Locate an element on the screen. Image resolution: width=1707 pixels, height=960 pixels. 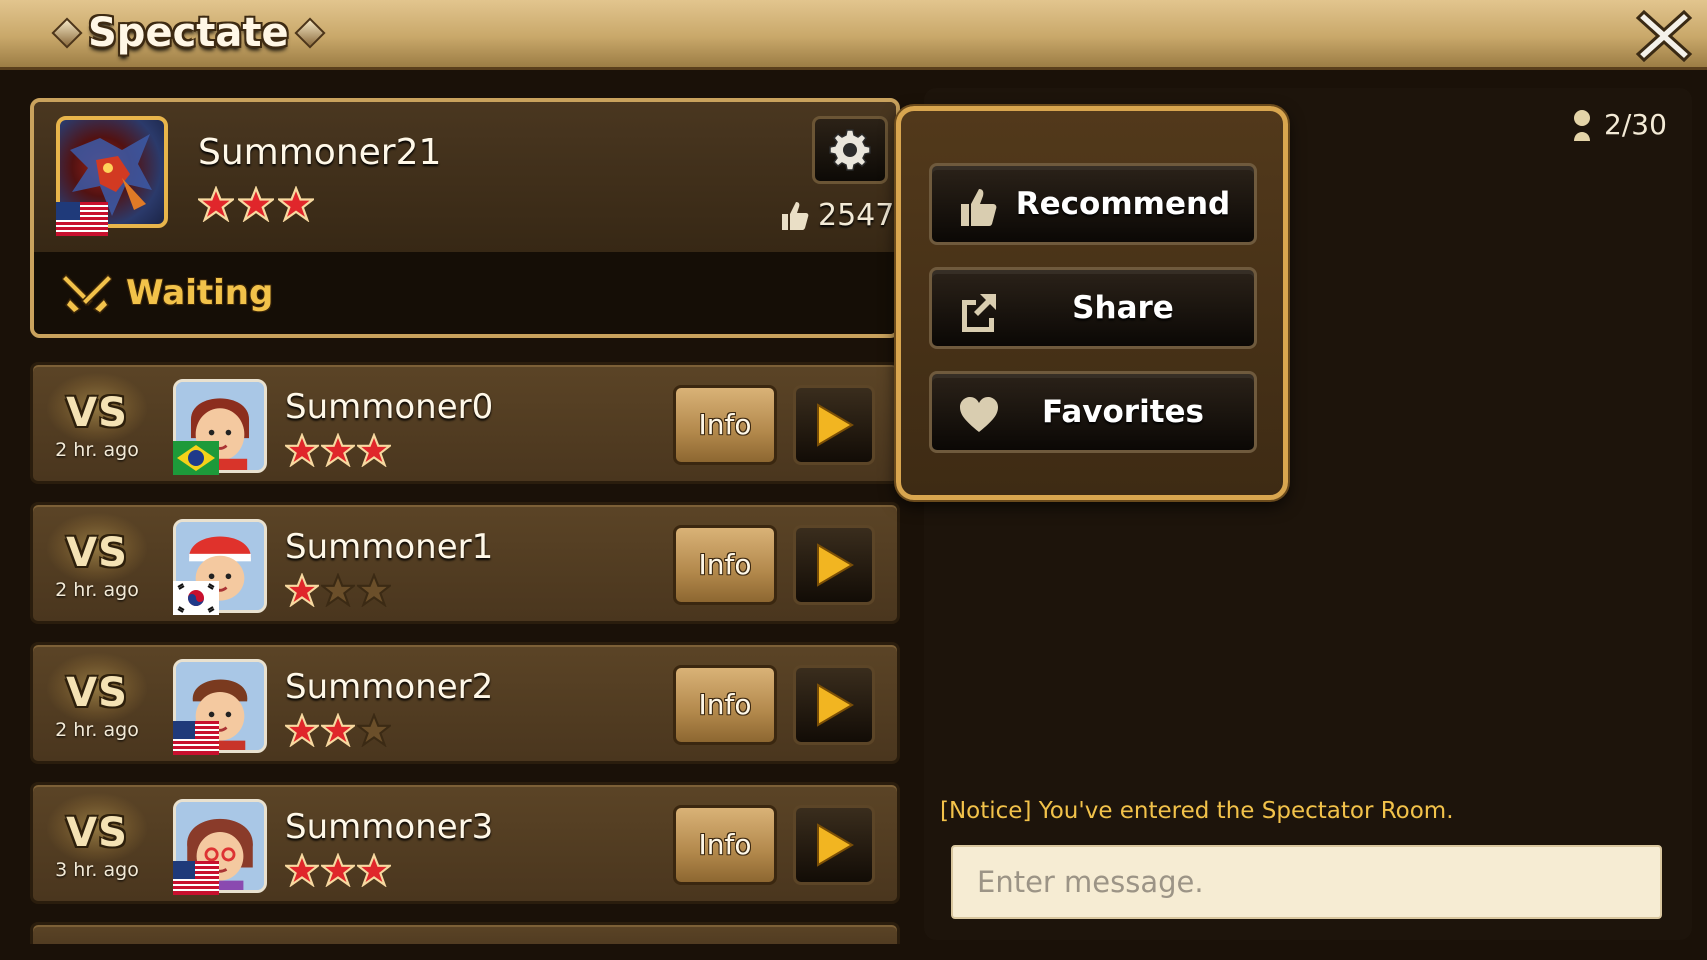
title-wrap: Spectate is located at coordinates (188, 33).